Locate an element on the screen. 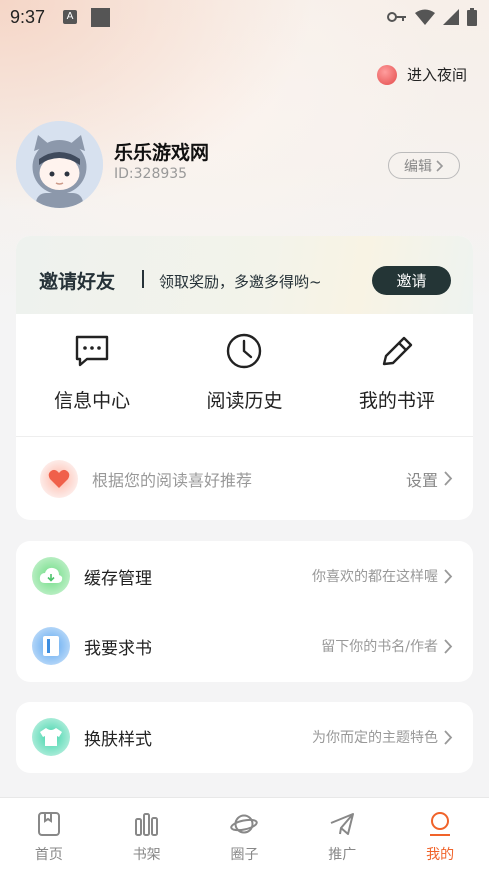 This screenshot has height=871, width=489. quick-action-message-center: 信息中心 is located at coordinates (92, 375).